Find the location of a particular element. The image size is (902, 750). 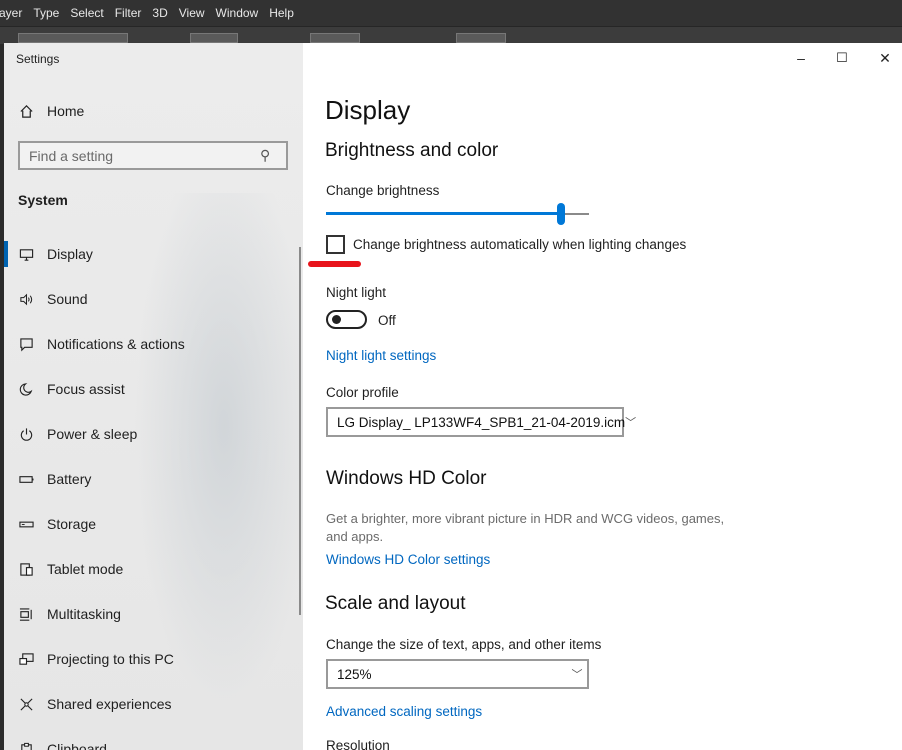

scale-value: 125% is located at coordinates (354, 674).